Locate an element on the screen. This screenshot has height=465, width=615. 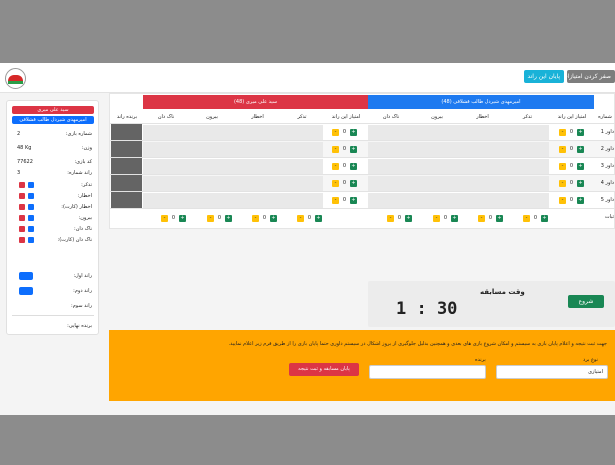
caution-counter-row: اخطار: is located at coordinates (53, 196).